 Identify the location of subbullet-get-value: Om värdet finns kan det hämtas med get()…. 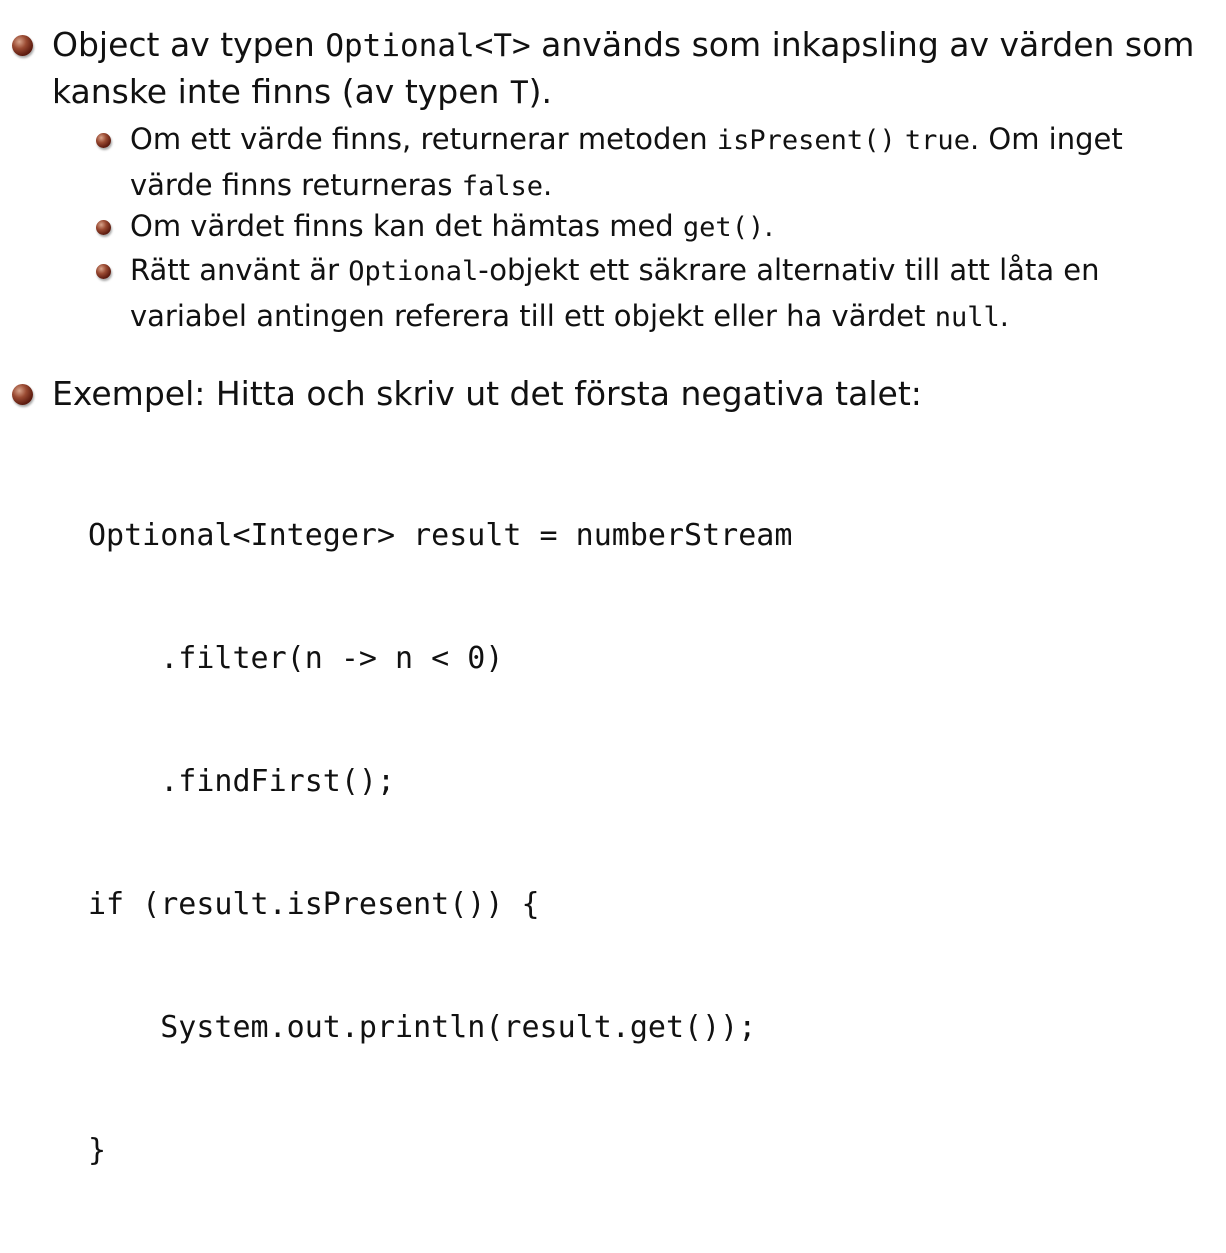
(434, 227).